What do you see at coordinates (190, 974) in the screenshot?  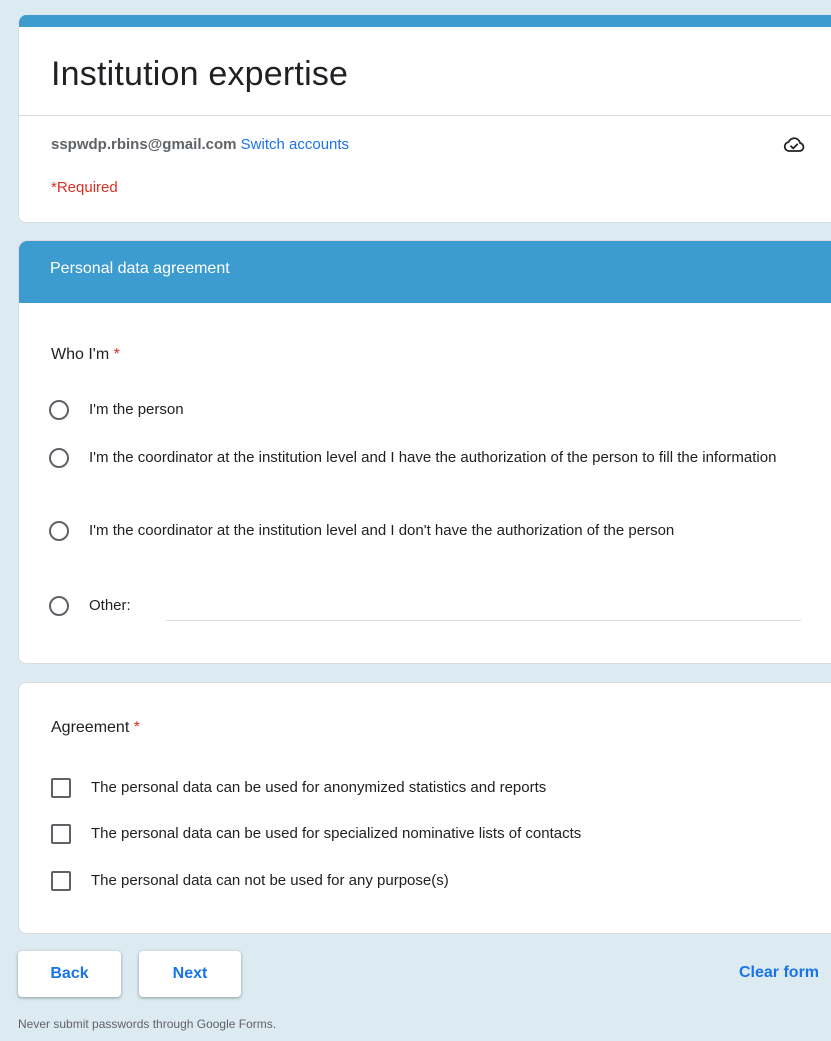 I see `next-button: Next` at bounding box center [190, 974].